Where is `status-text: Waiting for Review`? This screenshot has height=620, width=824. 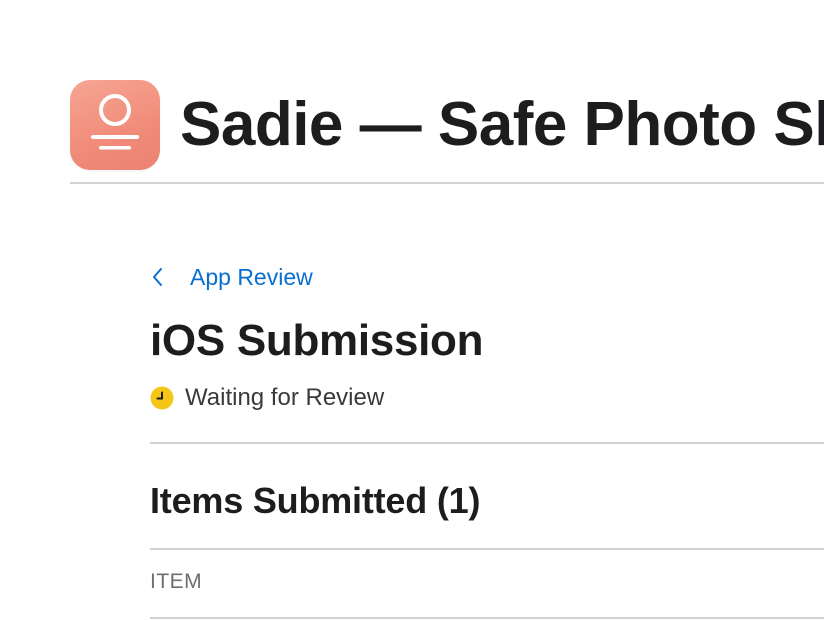
status-text: Waiting for Review is located at coordinates (285, 397).